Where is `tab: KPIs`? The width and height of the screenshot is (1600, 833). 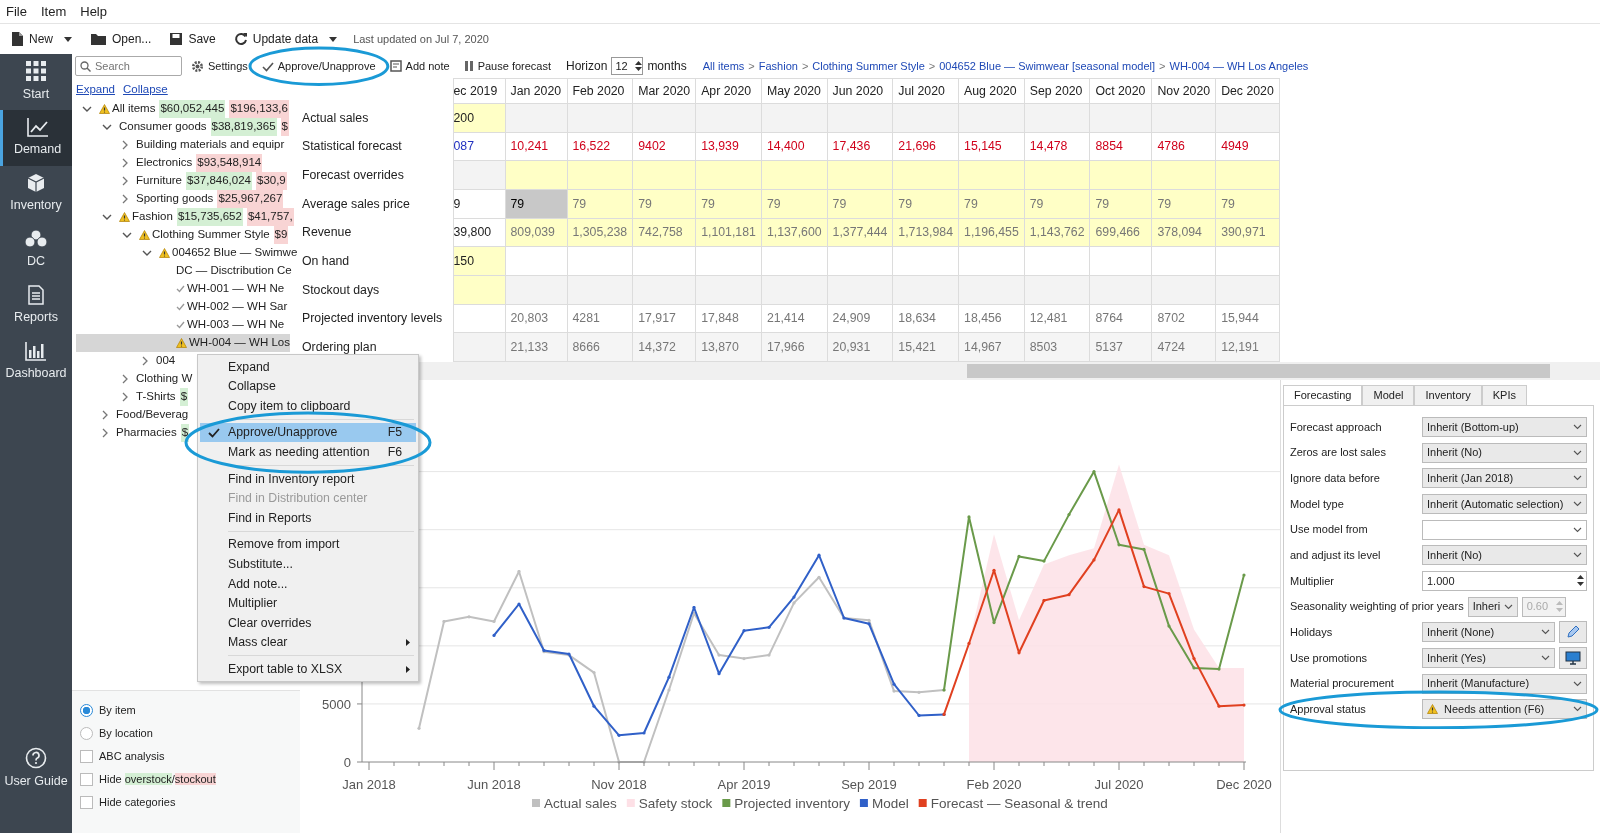
tab: KPIs is located at coordinates (1504, 395).